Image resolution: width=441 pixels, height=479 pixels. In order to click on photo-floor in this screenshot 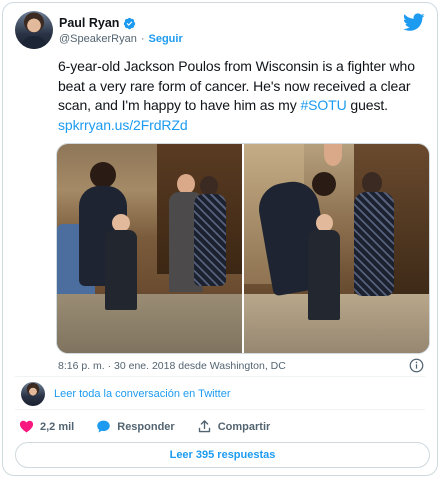, I will do `click(149, 323)`.